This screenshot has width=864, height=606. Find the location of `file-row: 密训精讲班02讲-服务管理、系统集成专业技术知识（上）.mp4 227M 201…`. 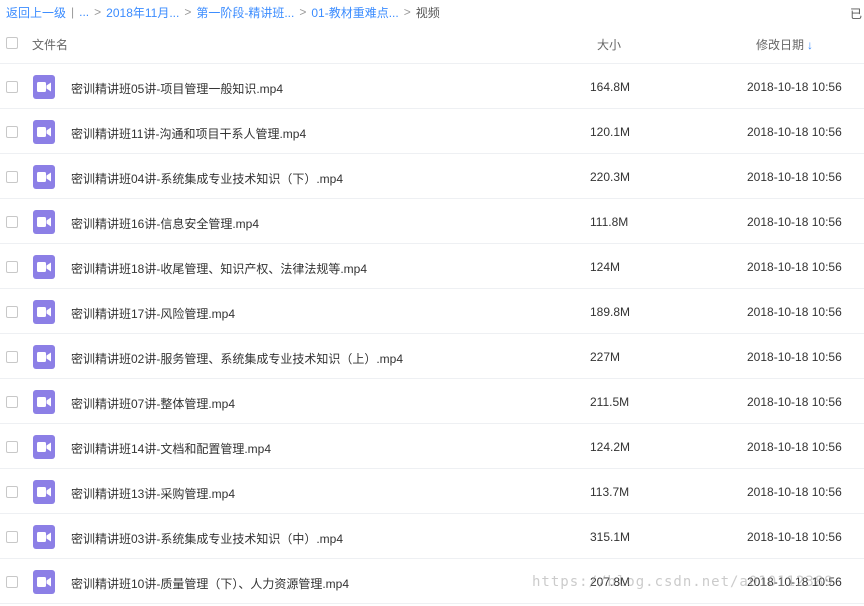

file-row: 密训精讲班02讲-服务管理、系统集成专业技术知识（上）.mp4 227M 201… is located at coordinates (432, 356).